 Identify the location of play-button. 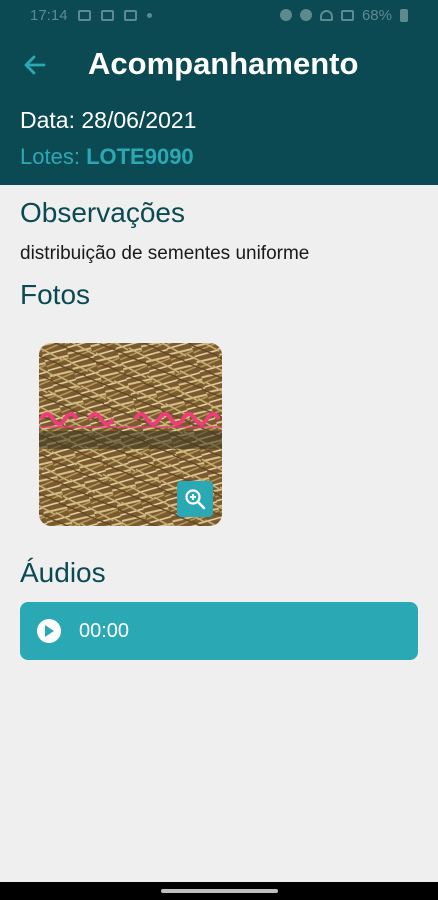
(49, 631).